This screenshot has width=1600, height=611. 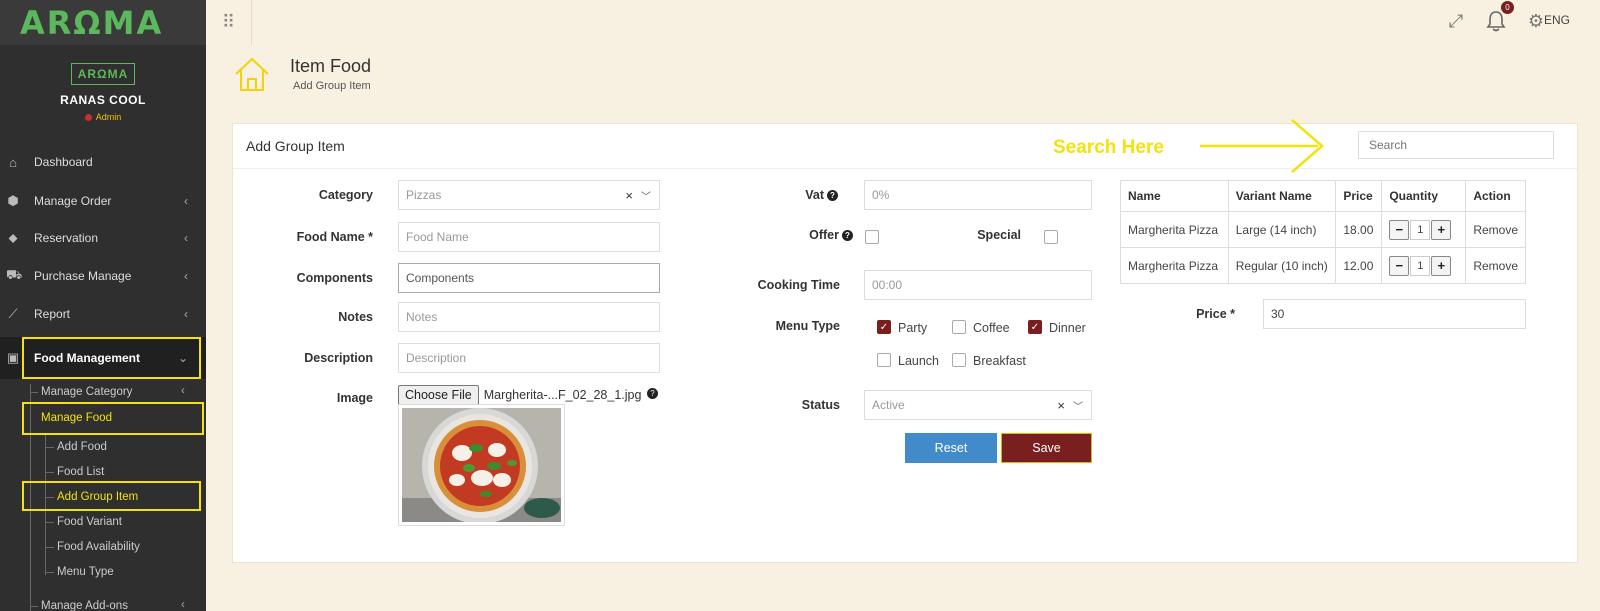 I want to click on arrow-right-icon, so click(x=1262, y=146).